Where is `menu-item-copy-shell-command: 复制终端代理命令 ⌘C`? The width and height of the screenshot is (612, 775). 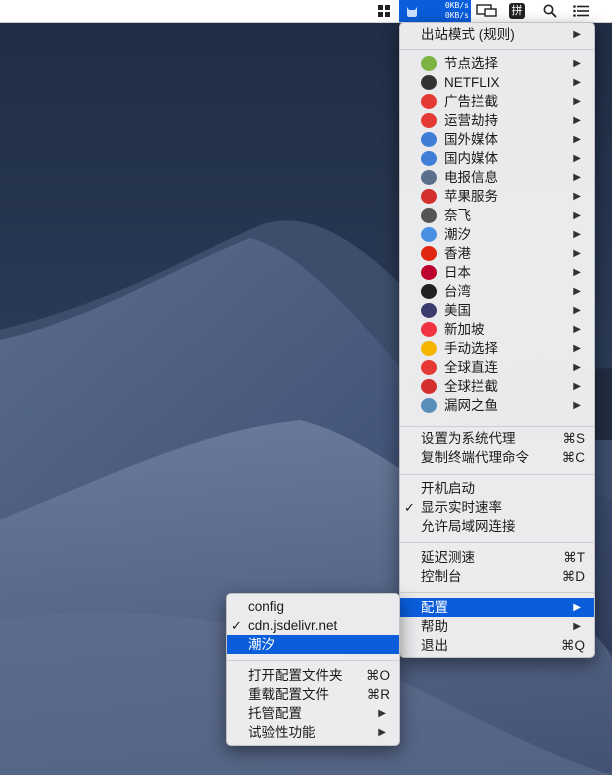
menu-item-copy-shell-command: 复制终端代理命令 ⌘C is located at coordinates (497, 457).